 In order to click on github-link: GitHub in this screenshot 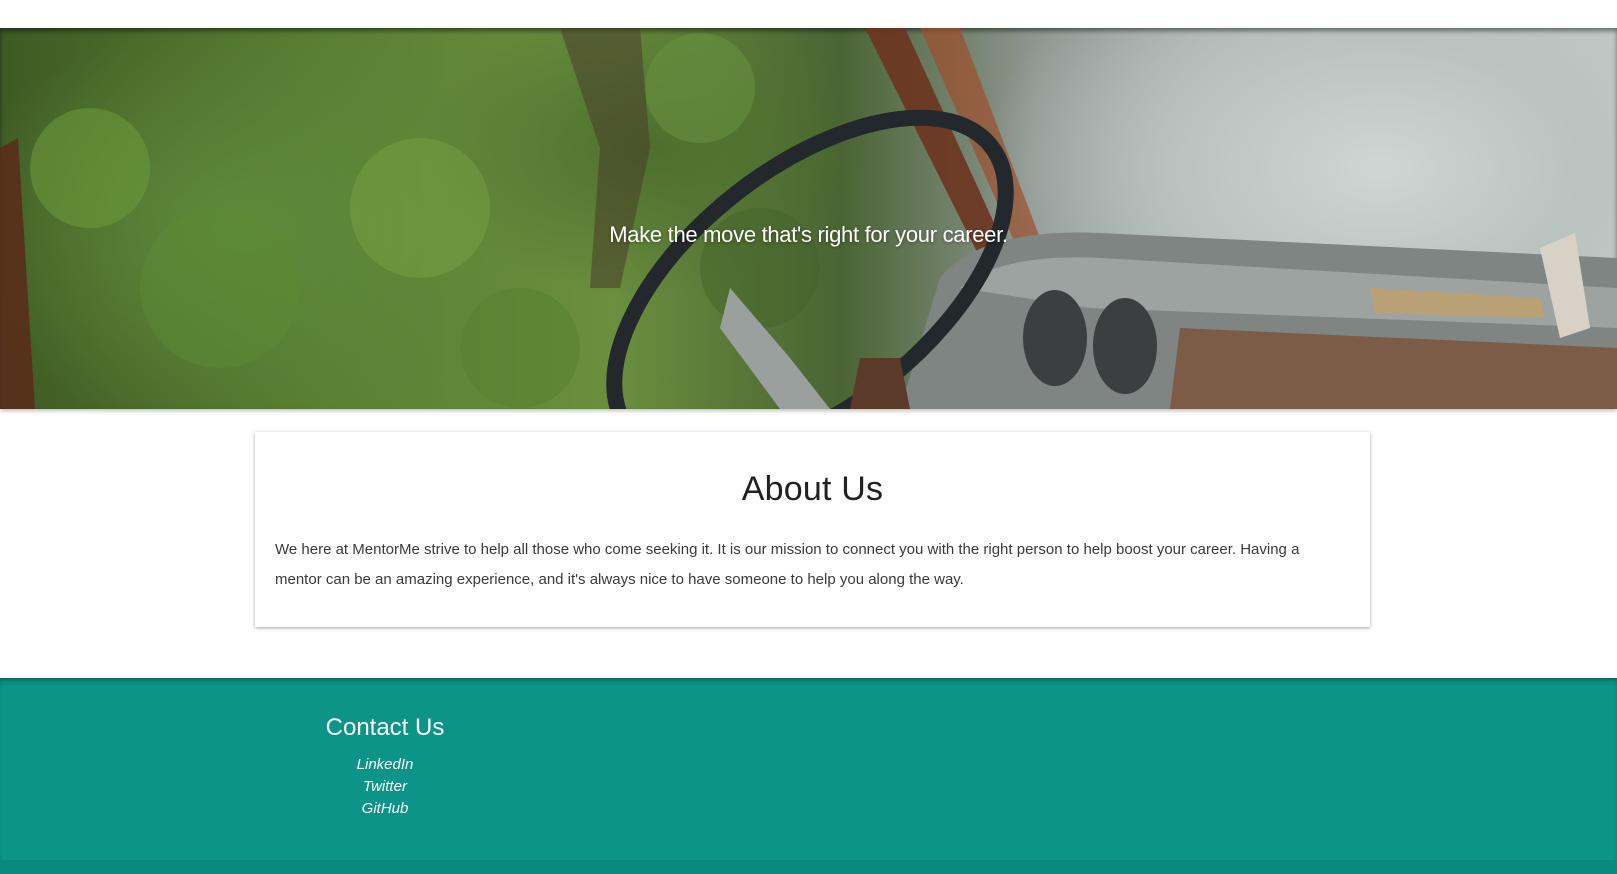, I will do `click(385, 808)`.